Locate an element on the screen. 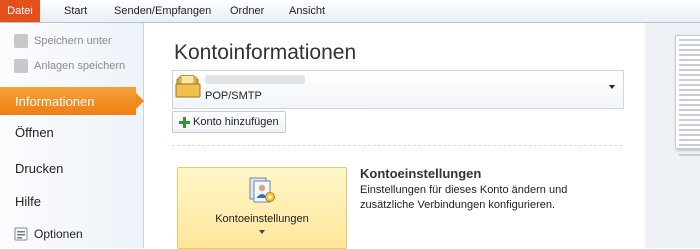 Image resolution: width=700 pixels, height=249 pixels. preview-pane is located at coordinates (672, 135).